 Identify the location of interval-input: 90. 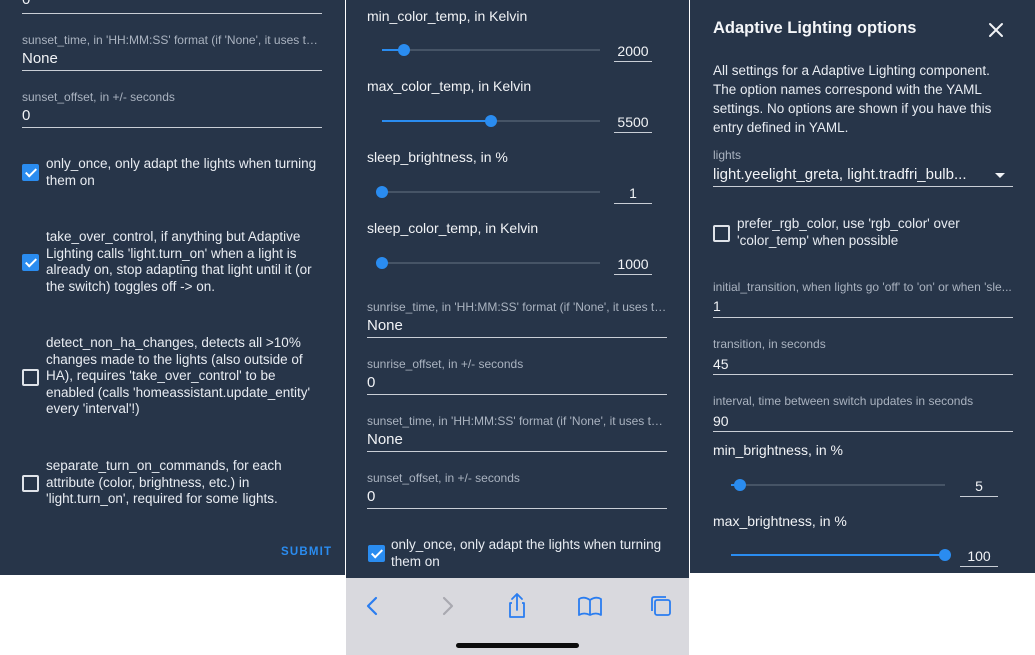
(721, 421).